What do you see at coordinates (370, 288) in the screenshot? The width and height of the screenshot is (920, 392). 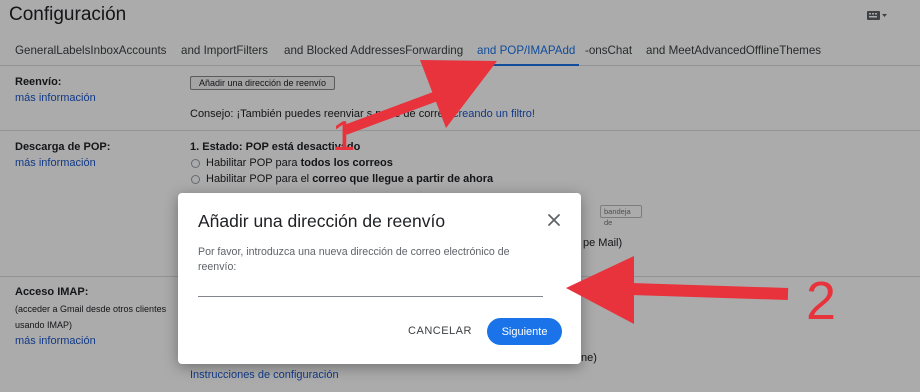 I see `forwarding-address-input` at bounding box center [370, 288].